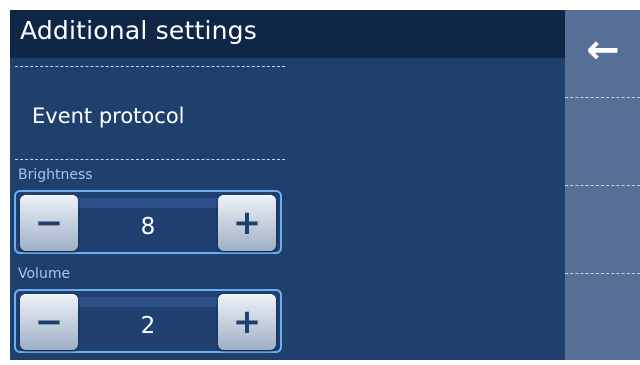 The image size is (640, 365). What do you see at coordinates (287, 34) in the screenshot?
I see `title-bar: Additional settings` at bounding box center [287, 34].